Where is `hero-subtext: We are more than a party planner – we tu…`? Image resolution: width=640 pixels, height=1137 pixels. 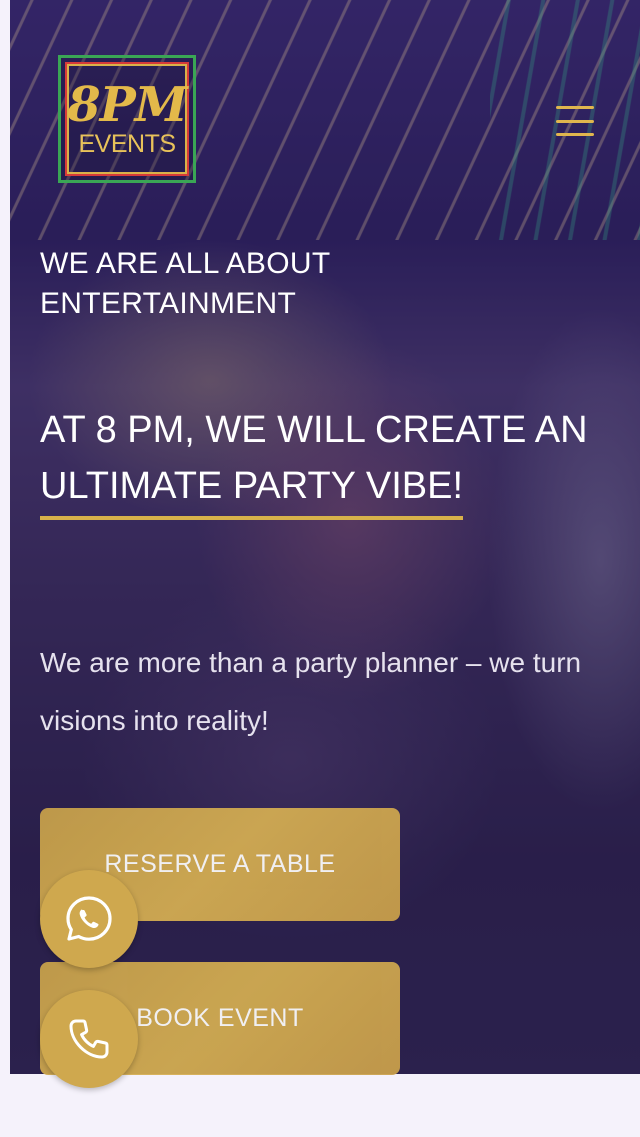
hero-subtext: We are more than a party planner – we tu… is located at coordinates (311, 691).